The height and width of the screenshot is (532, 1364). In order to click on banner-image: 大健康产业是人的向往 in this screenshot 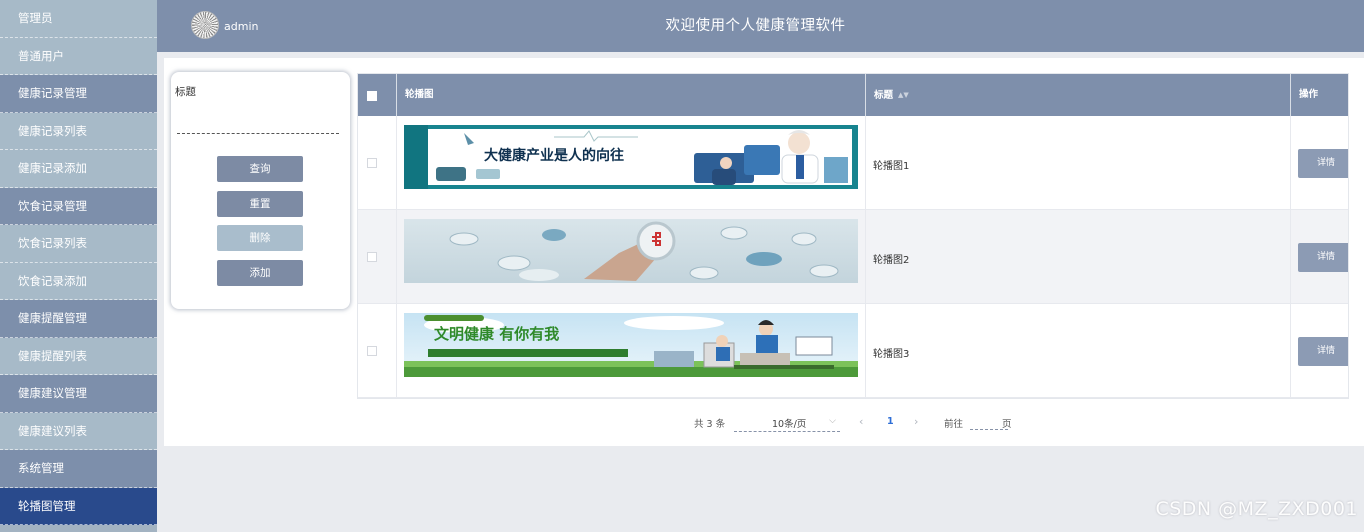, I will do `click(631, 157)`.